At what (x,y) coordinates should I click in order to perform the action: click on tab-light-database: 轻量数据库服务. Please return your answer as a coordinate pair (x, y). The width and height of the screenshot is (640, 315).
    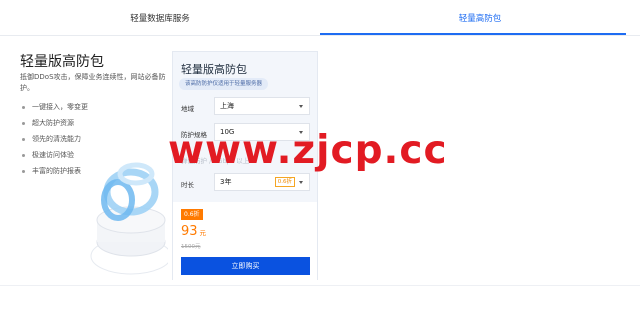
    Looking at the image, I should click on (160, 18).